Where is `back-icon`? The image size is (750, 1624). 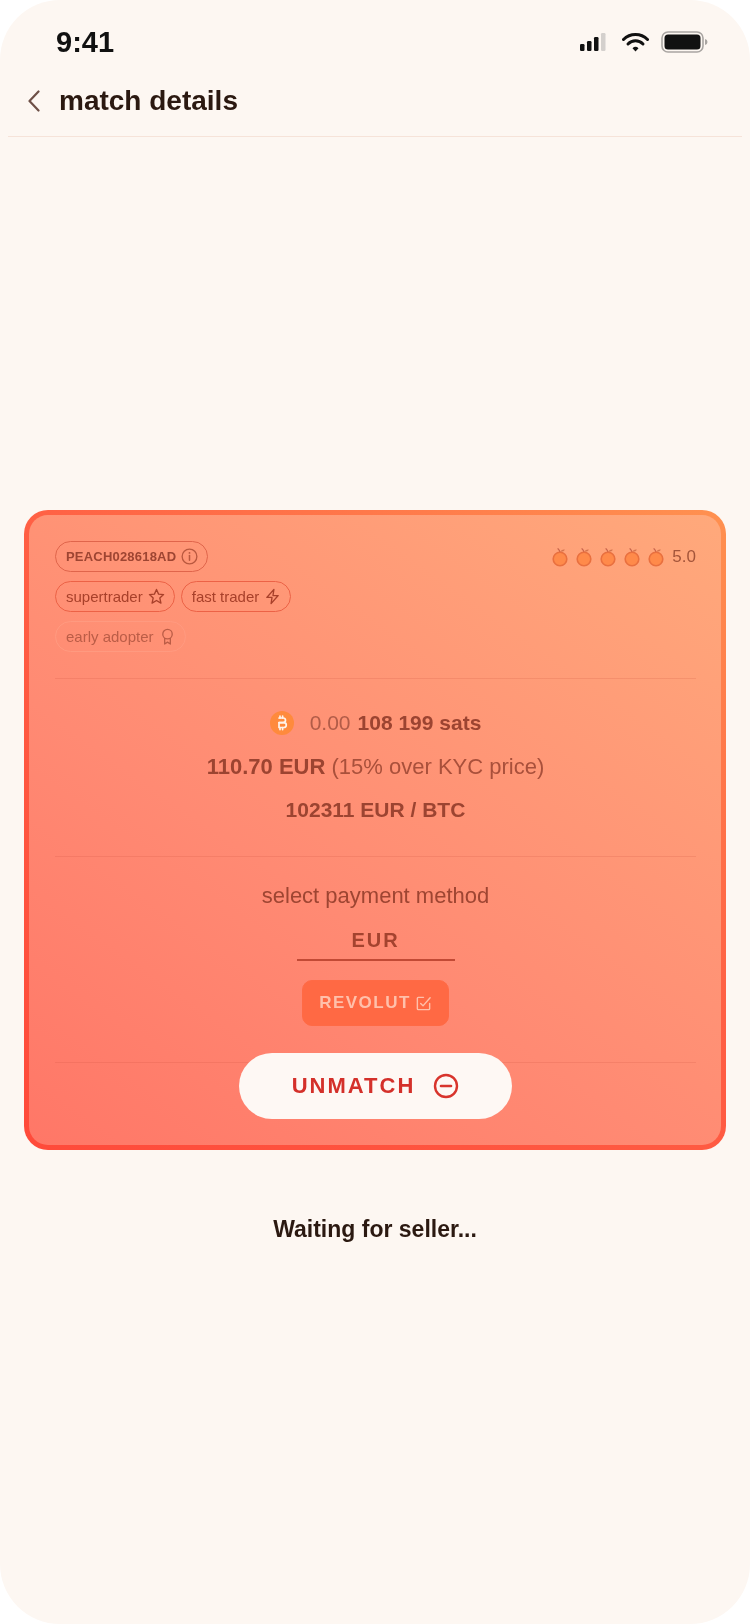
back-icon is located at coordinates (34, 101).